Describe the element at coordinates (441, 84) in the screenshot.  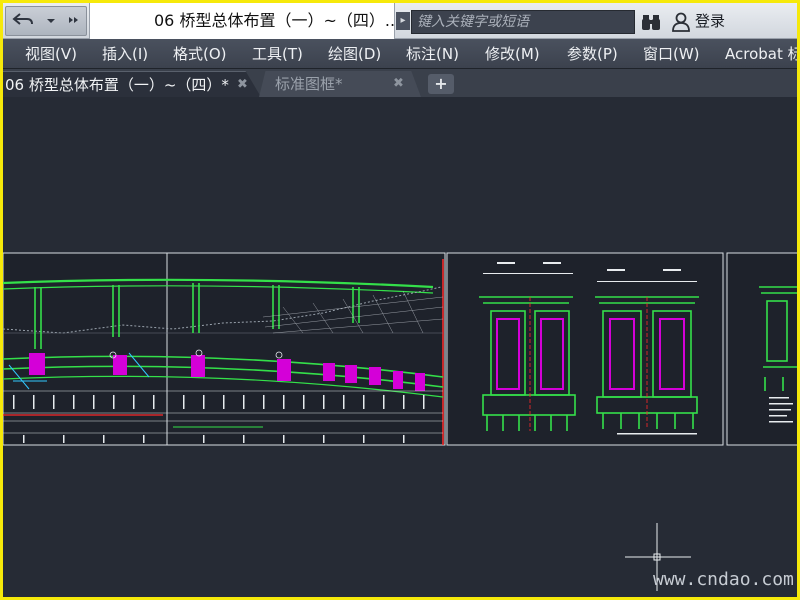
I see `new-tab-button: +` at that location.